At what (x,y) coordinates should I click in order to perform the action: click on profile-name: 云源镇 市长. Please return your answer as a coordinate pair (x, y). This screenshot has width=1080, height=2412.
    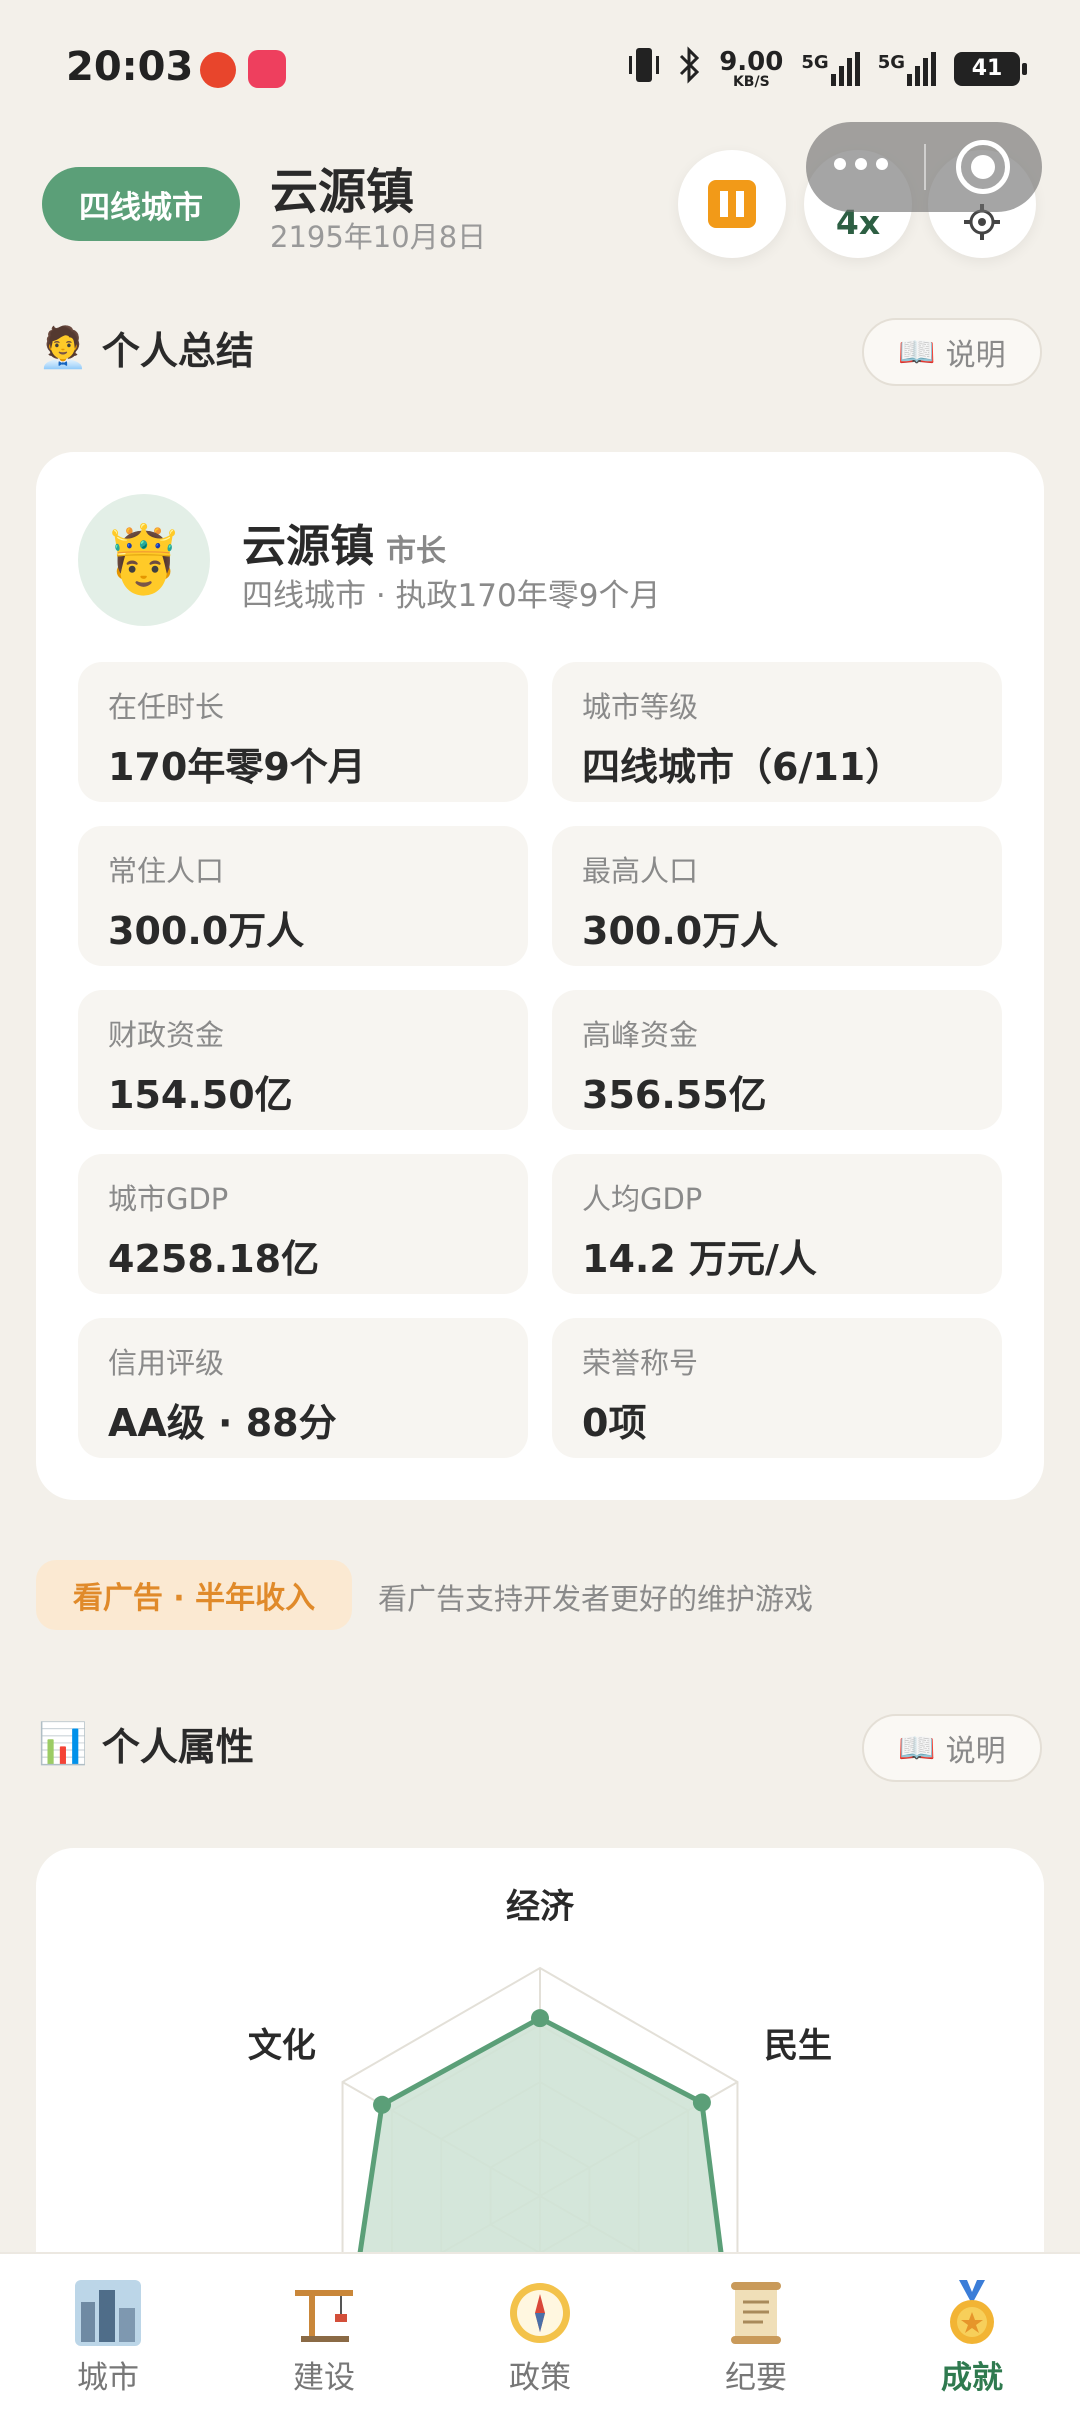
    Looking at the image, I should click on (344, 546).